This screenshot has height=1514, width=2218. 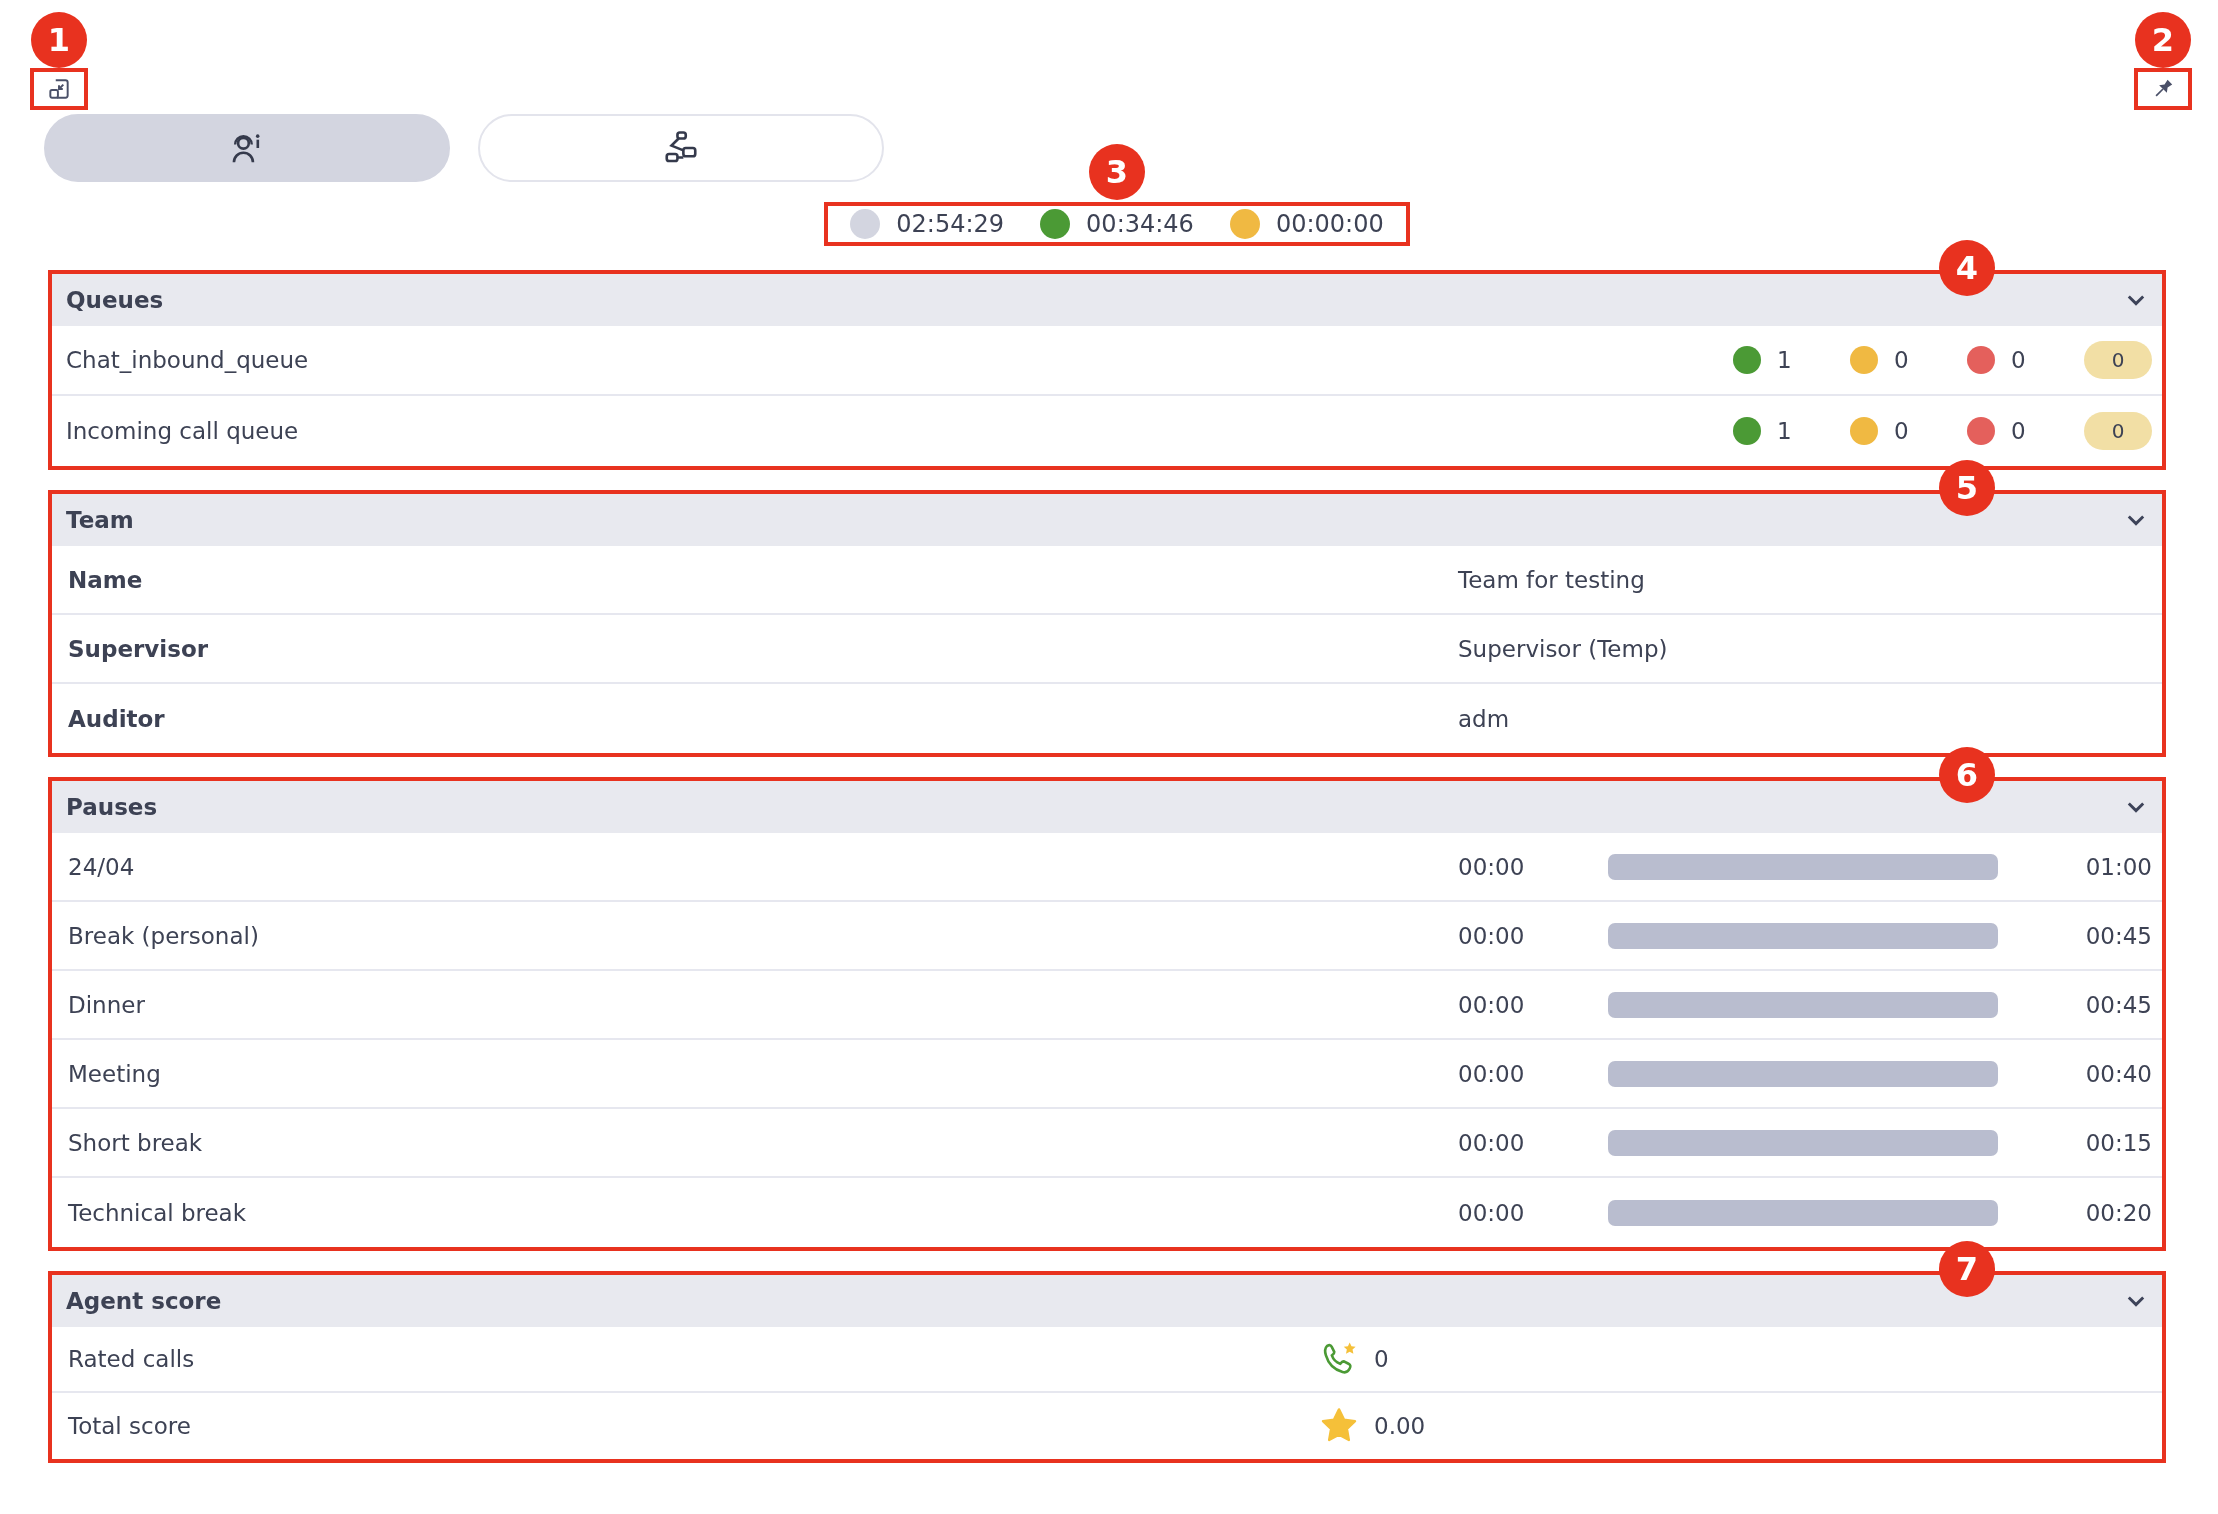 I want to click on timer-value: 02:54:29, so click(x=950, y=224).